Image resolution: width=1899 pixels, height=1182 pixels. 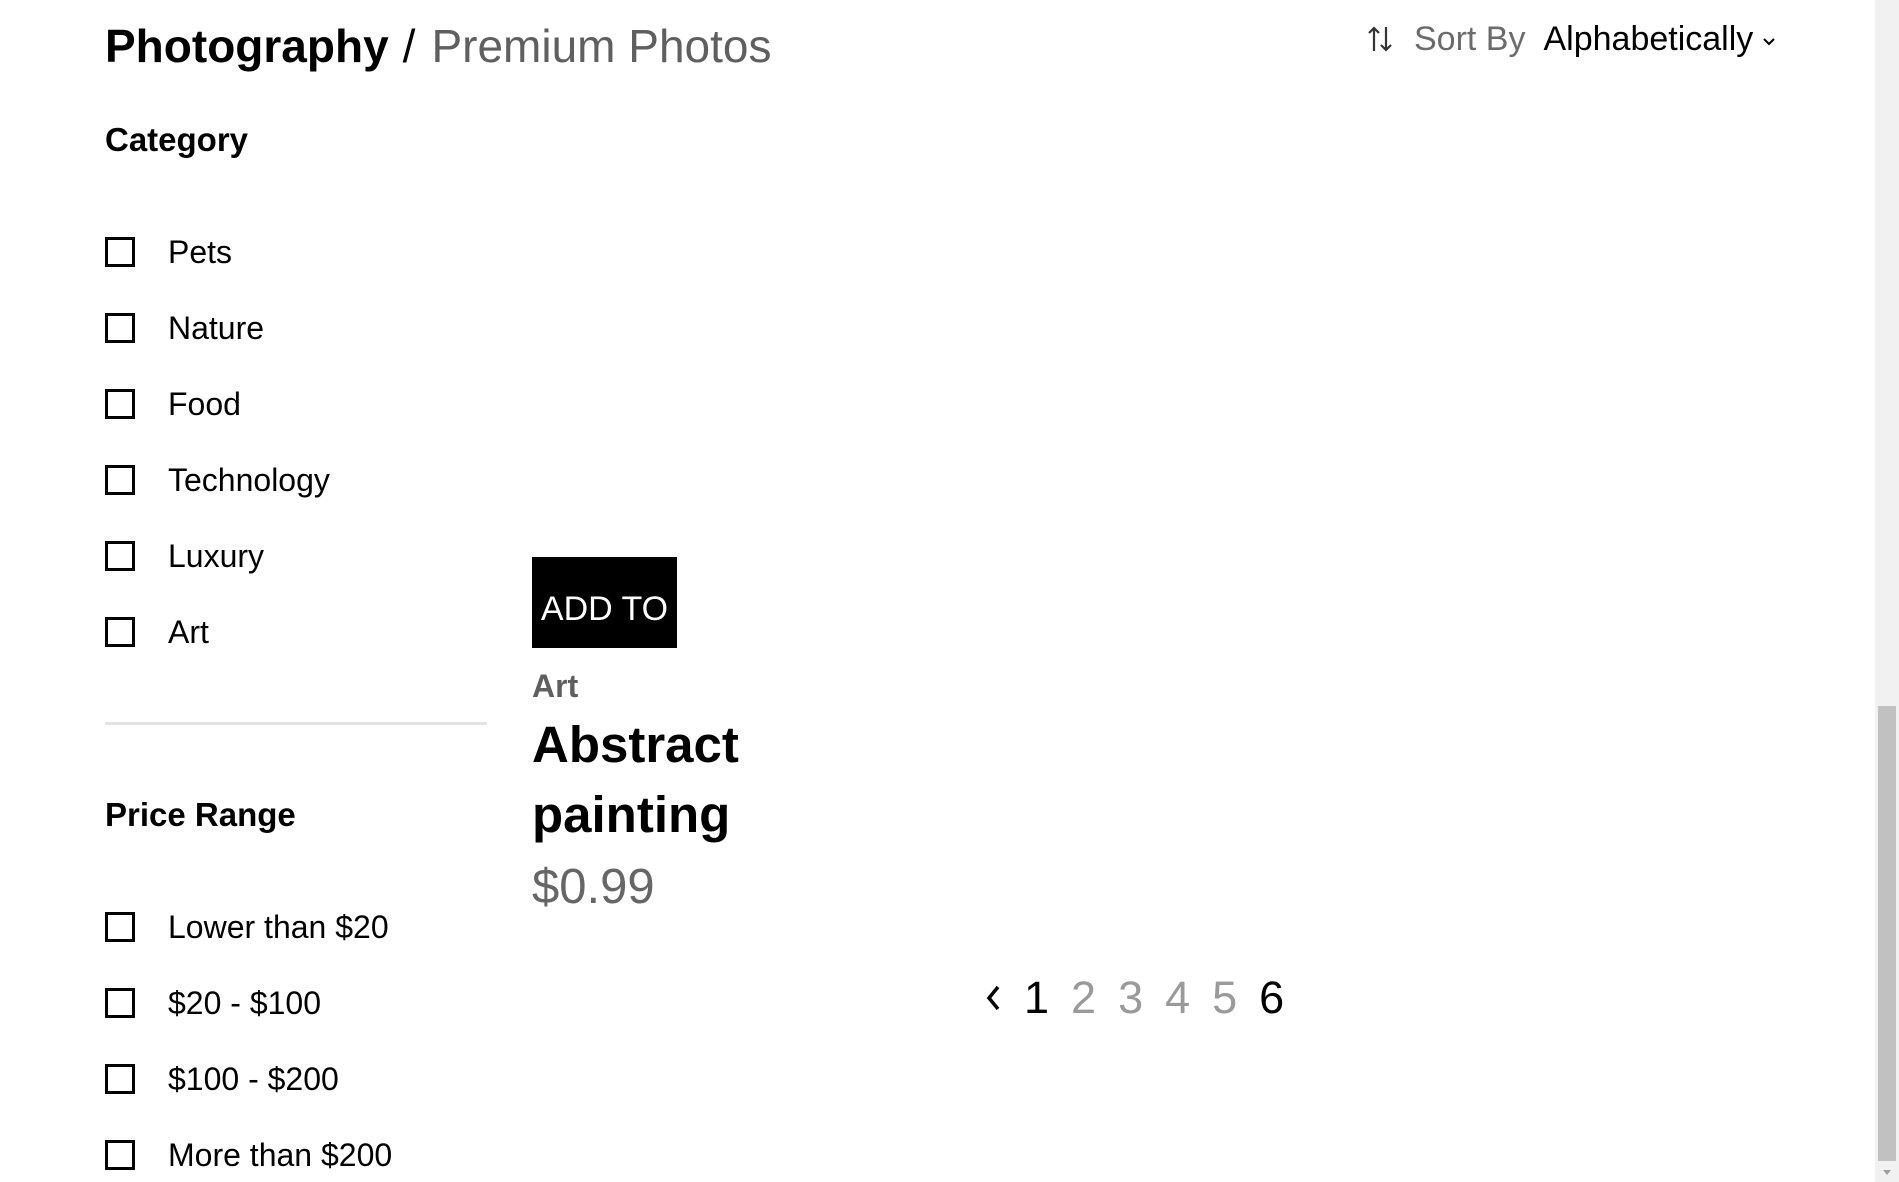 What do you see at coordinates (1648, 39) in the screenshot?
I see `sort-value: Alphabetically` at bounding box center [1648, 39].